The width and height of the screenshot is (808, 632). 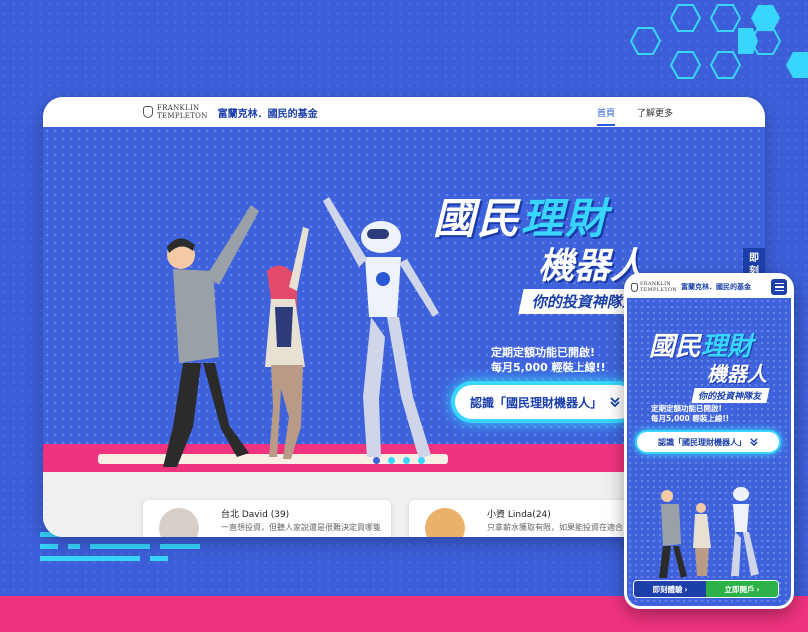 What do you see at coordinates (120, 546) in the screenshot?
I see `bar-decoration` at bounding box center [120, 546].